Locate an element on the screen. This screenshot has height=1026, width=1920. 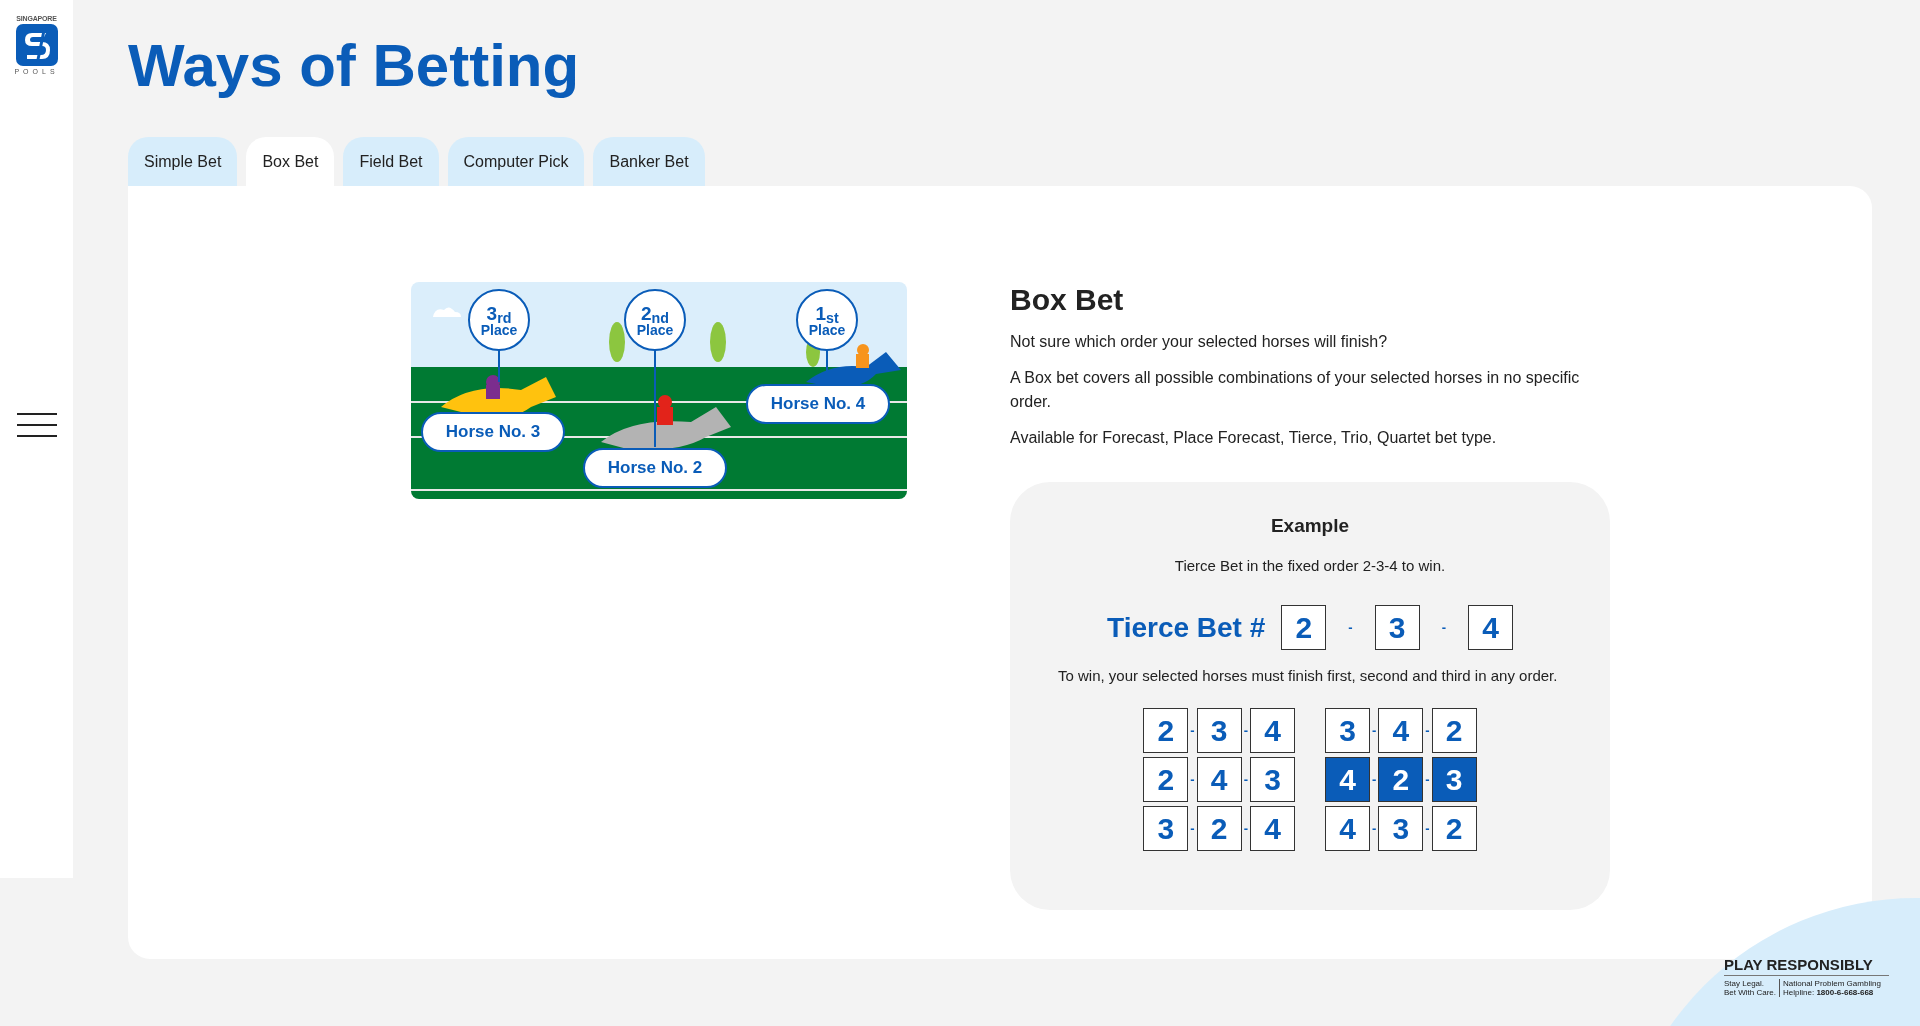
tab: Computer Pick is located at coordinates (516, 161).